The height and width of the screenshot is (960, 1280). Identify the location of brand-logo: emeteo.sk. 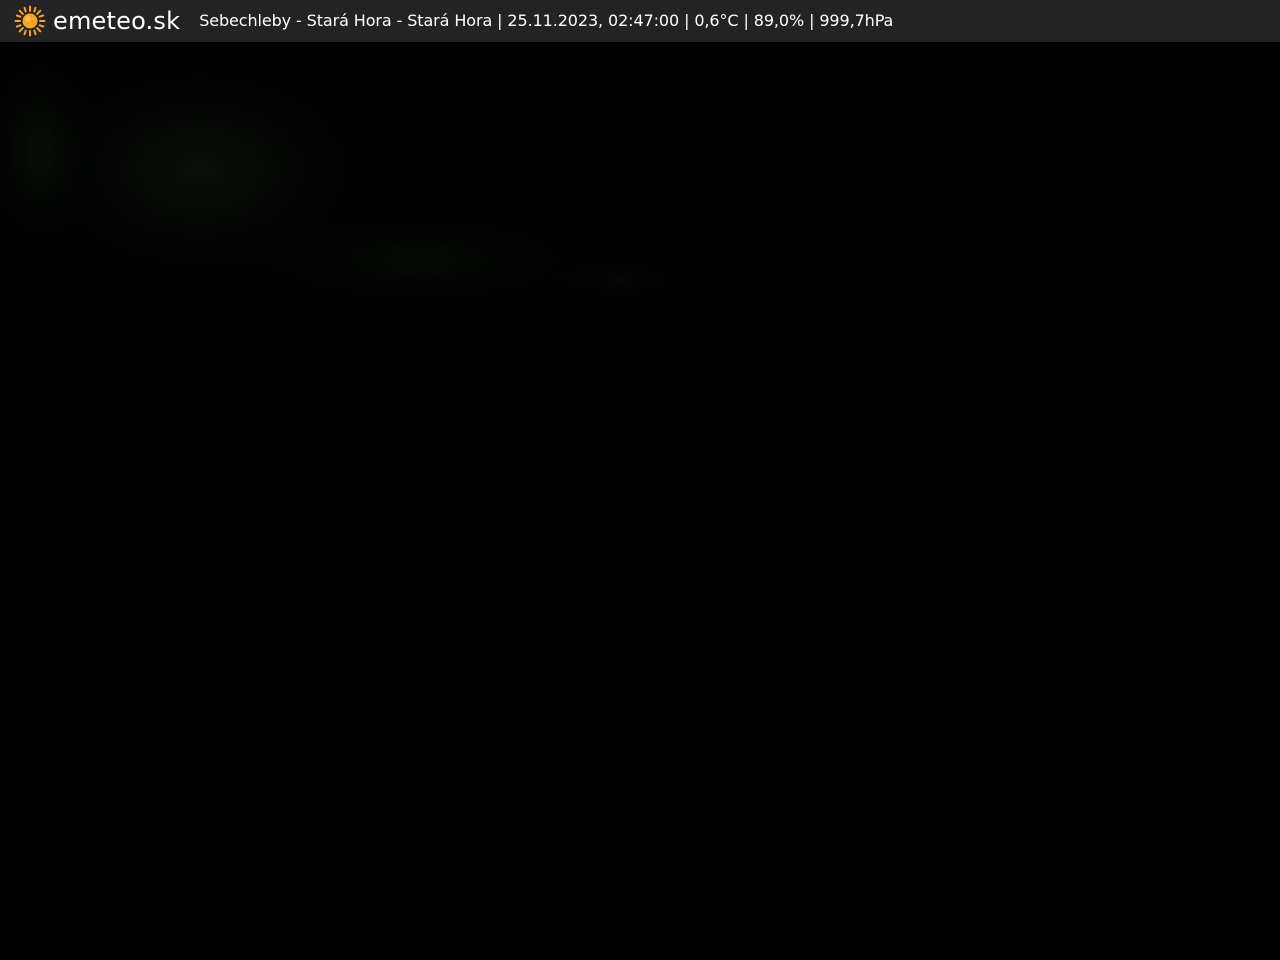
(97, 21).